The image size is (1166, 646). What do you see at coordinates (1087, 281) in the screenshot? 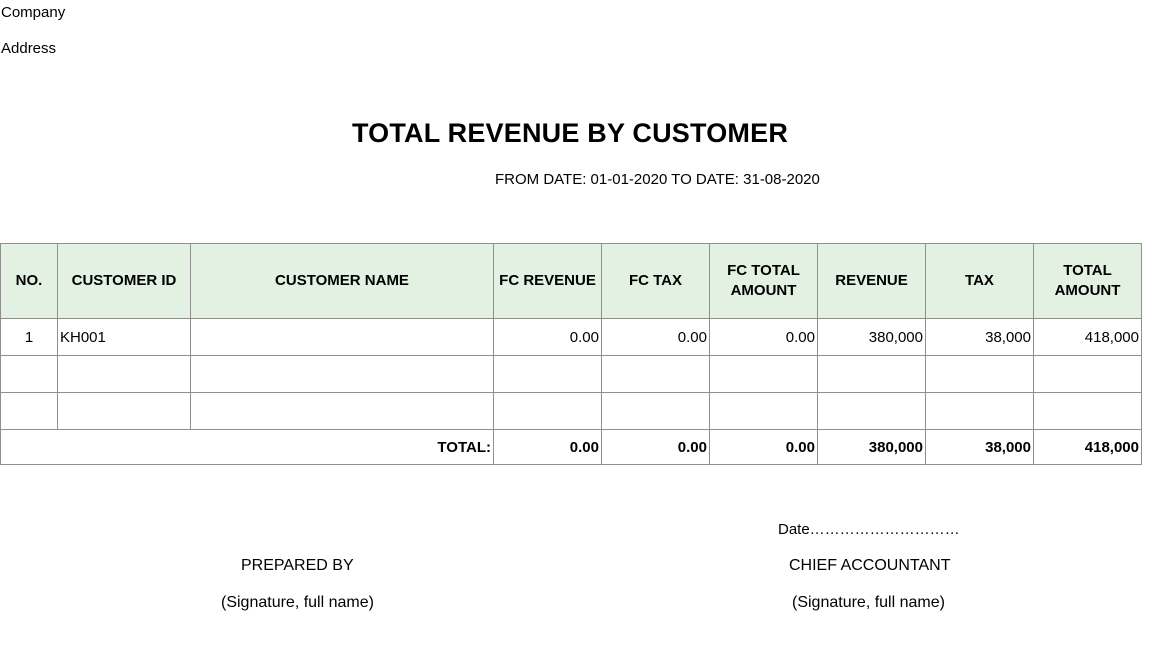
I see `column-header-total-amount: TOTAL AMOUNT` at bounding box center [1087, 281].